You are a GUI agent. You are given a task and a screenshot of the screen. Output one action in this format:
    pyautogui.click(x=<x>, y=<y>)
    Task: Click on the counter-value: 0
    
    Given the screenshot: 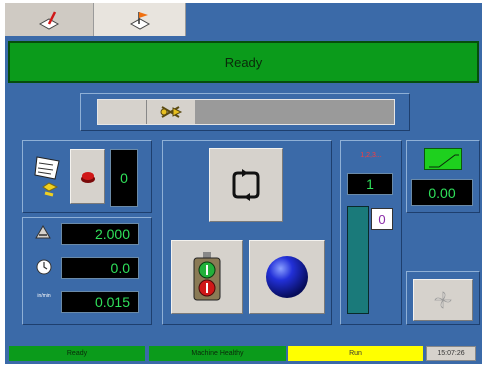 What is the action you would take?
    pyautogui.click(x=124, y=178)
    